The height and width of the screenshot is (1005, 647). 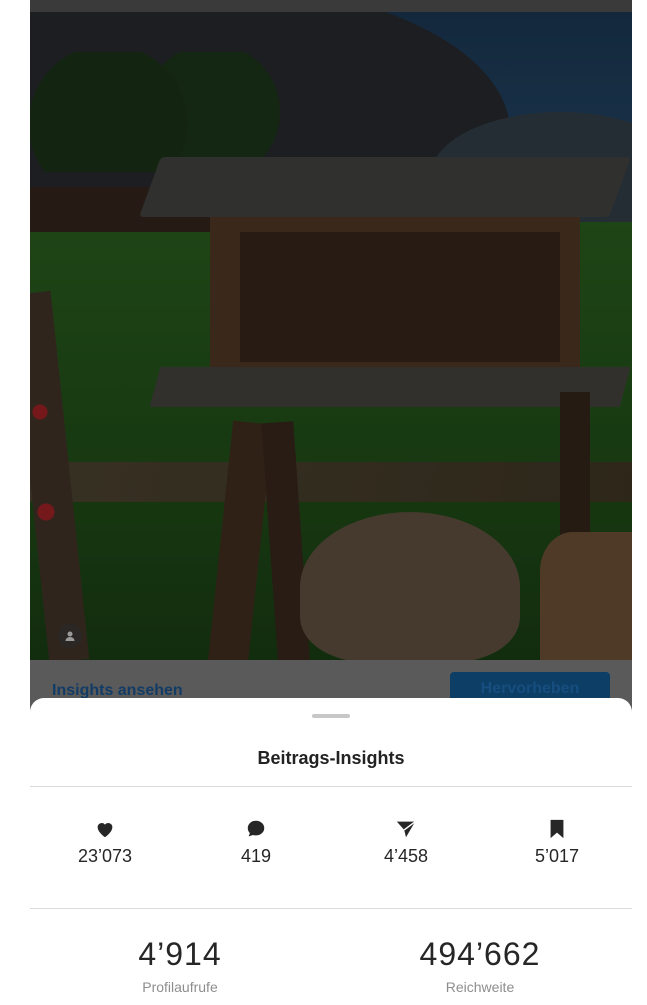 I want to click on engagement-stats: 23’073 419 4’458 5’017, so click(x=331, y=853).